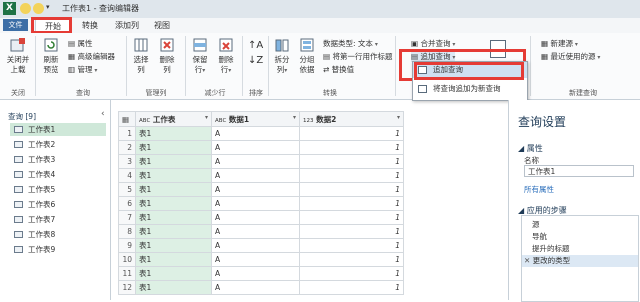 This screenshot has height=302, width=640. What do you see at coordinates (539, 189) in the screenshot?
I see `all-properties-link: 所有属性` at bounding box center [539, 189].